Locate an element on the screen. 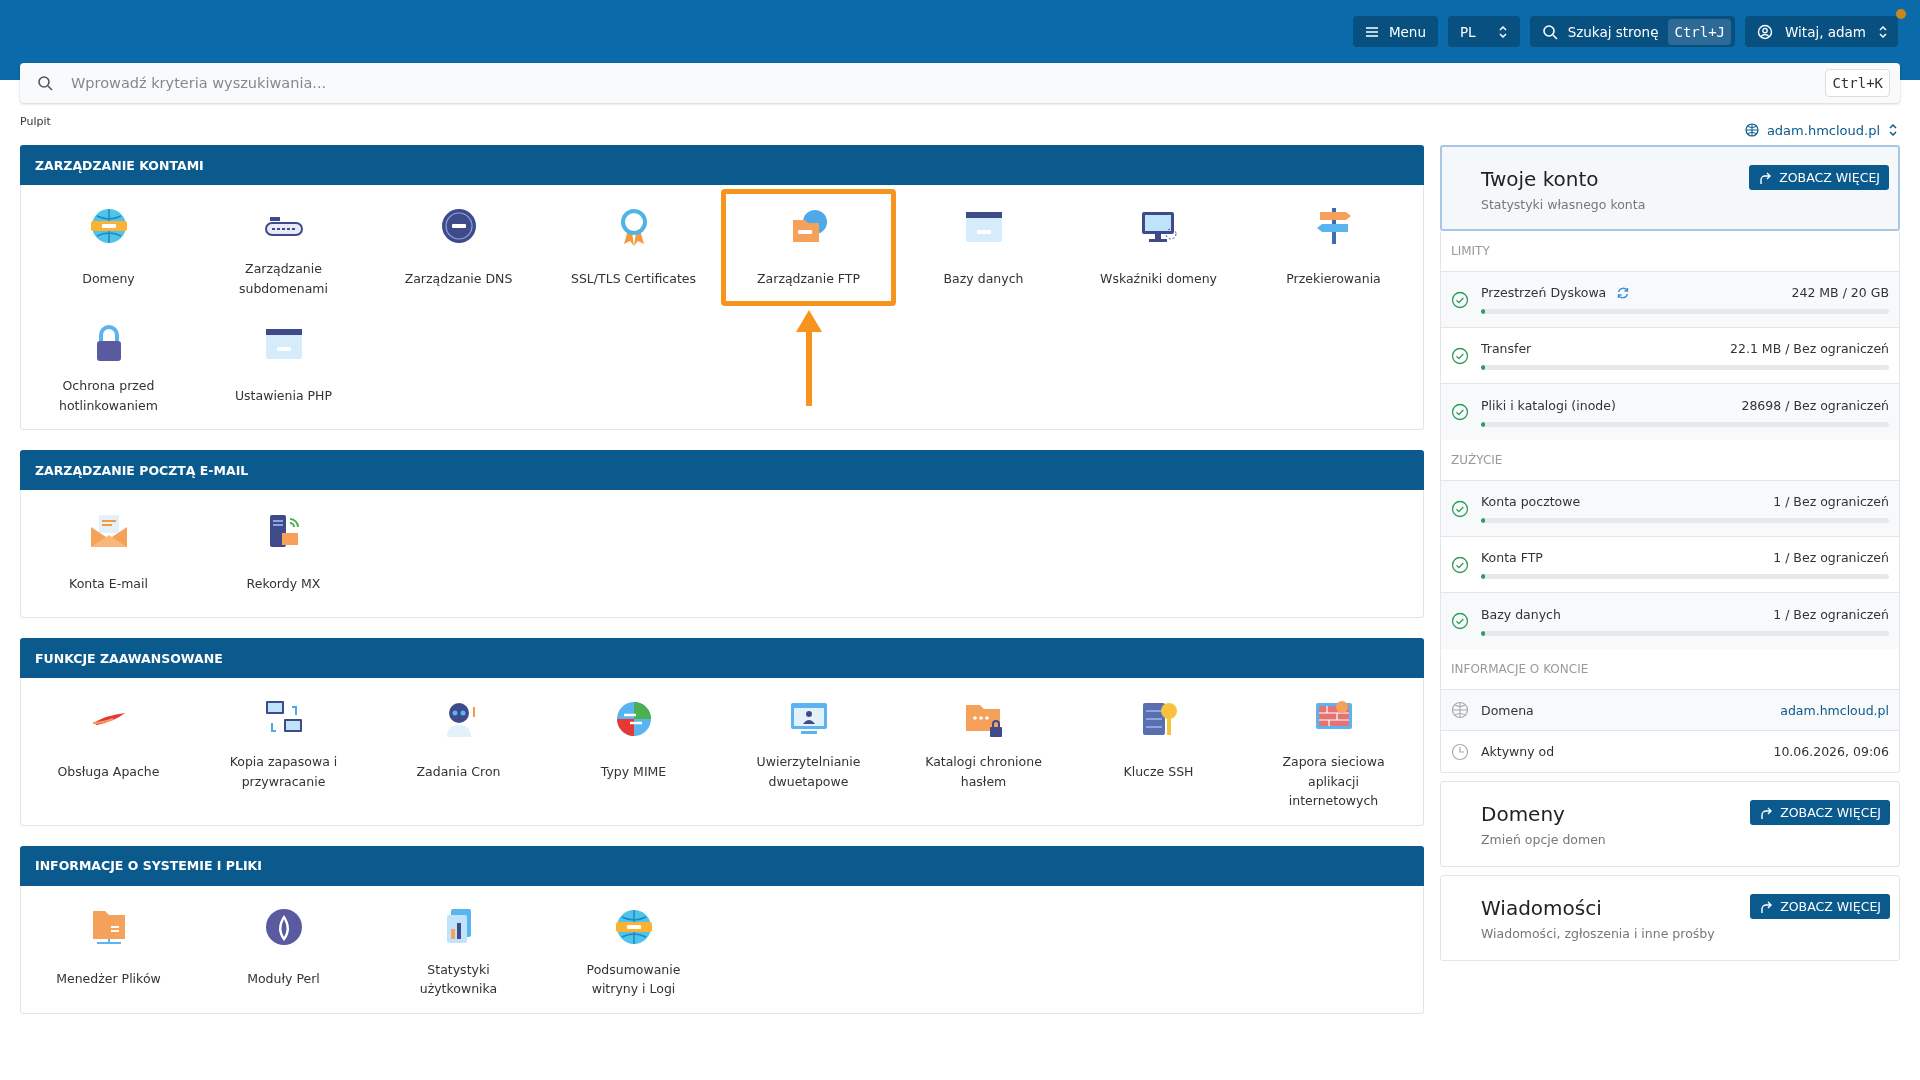 Image resolution: width=1920 pixels, height=1080 pixels. section-header: ZARZĄDZANIE POCZTĄ E-MAIL is located at coordinates (722, 470).